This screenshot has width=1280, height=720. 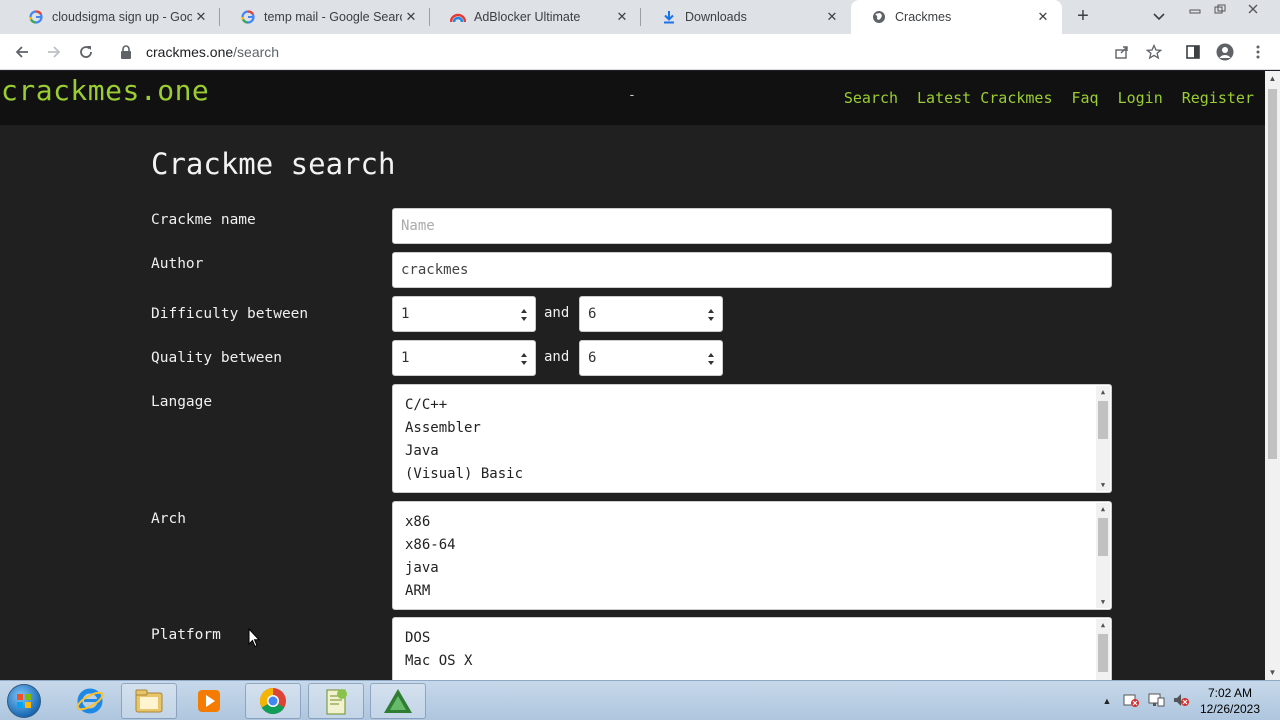 What do you see at coordinates (535, 17) in the screenshot?
I see `tab-adblocker: AdBlocker Ultimate ✕` at bounding box center [535, 17].